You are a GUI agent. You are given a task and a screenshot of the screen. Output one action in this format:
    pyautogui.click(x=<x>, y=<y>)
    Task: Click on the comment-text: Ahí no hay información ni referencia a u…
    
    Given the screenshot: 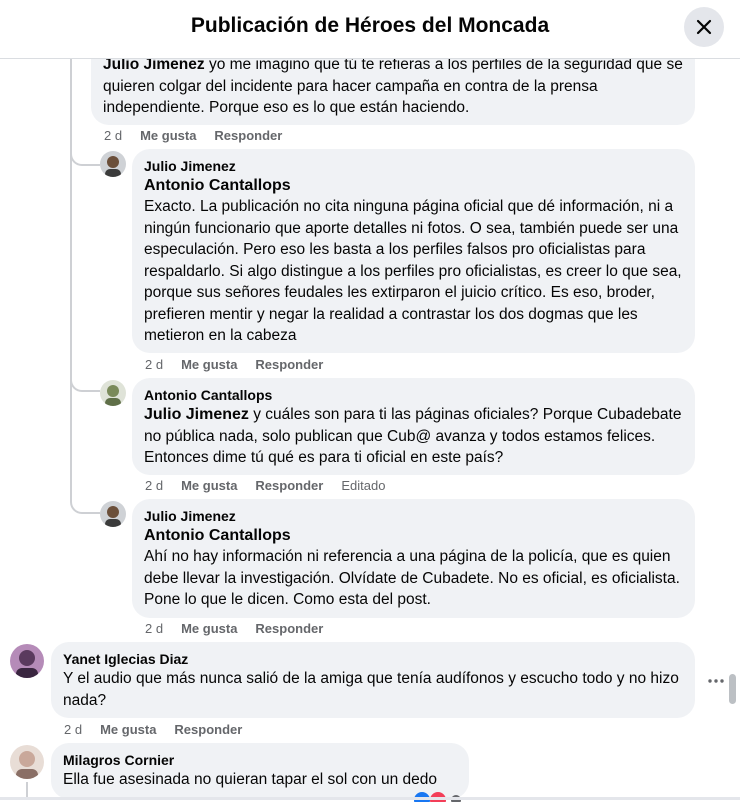 What is the action you would take?
    pyautogui.click(x=412, y=578)
    